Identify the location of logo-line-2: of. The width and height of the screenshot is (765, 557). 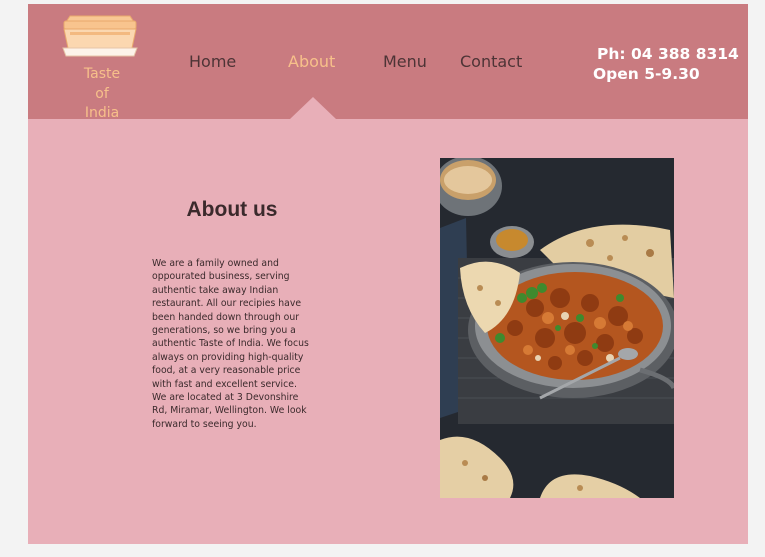
(102, 93).